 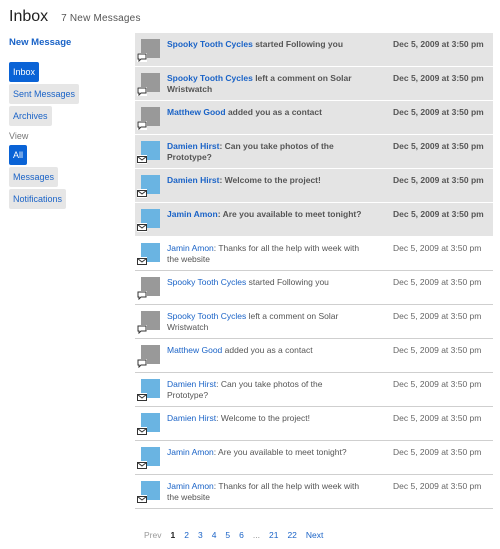 I want to click on page-link-2: 2, so click(x=186, y=535).